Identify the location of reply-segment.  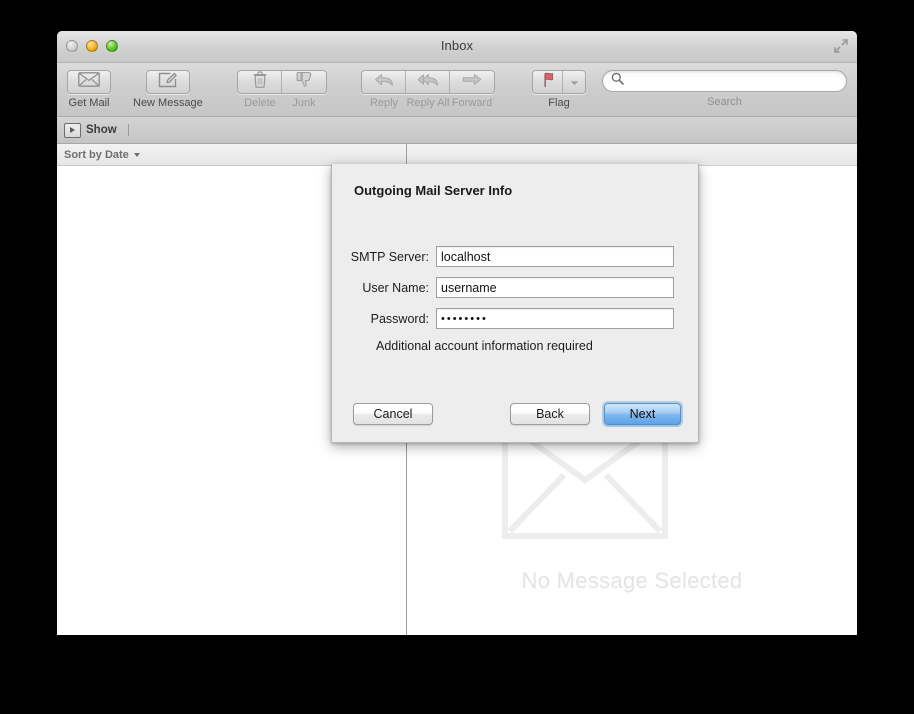
(428, 82).